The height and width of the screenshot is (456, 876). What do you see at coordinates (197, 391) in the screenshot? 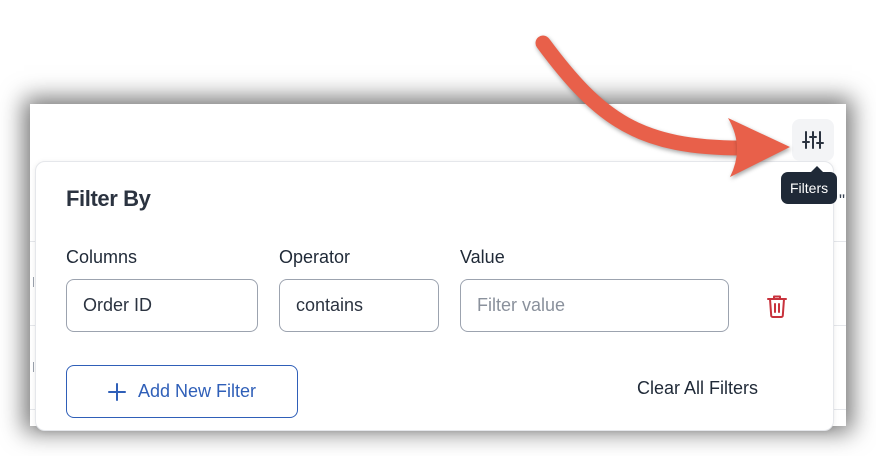
I see `add-new-filter-label: Add New Filter` at bounding box center [197, 391].